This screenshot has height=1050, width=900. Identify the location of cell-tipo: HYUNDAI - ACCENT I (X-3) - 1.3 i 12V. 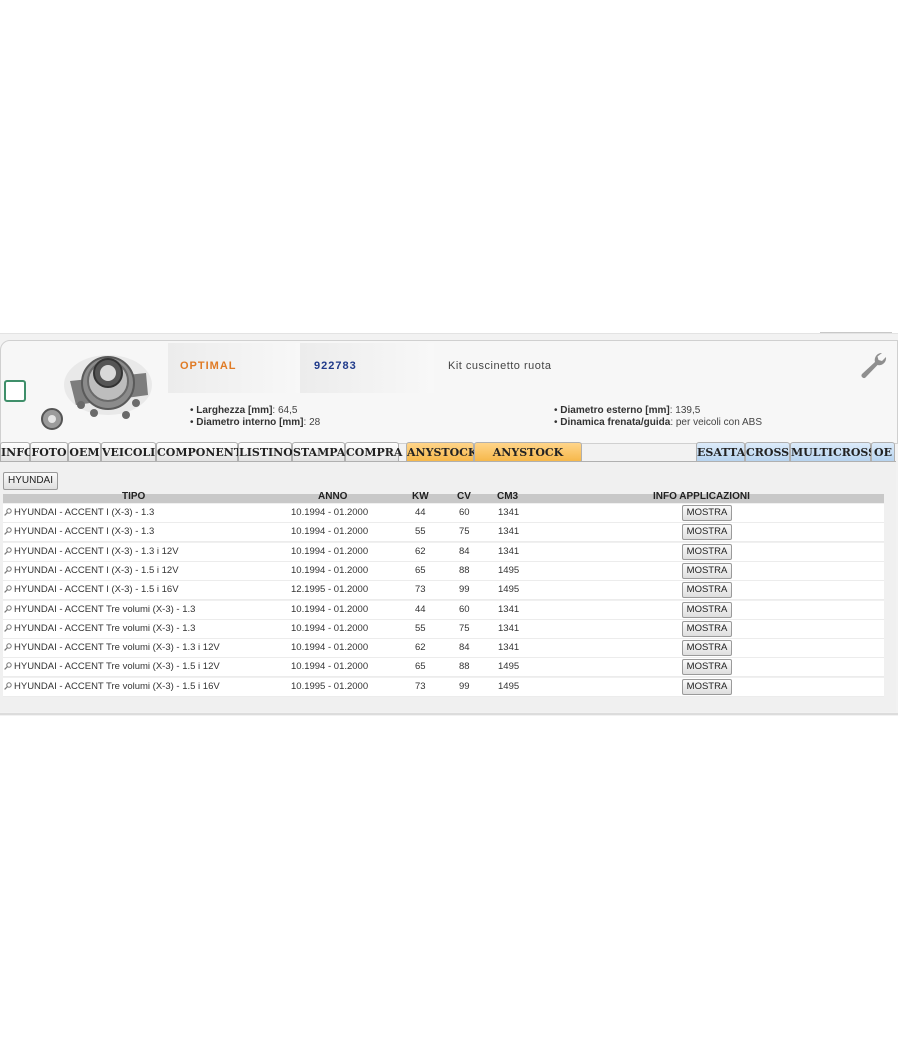
(96, 551).